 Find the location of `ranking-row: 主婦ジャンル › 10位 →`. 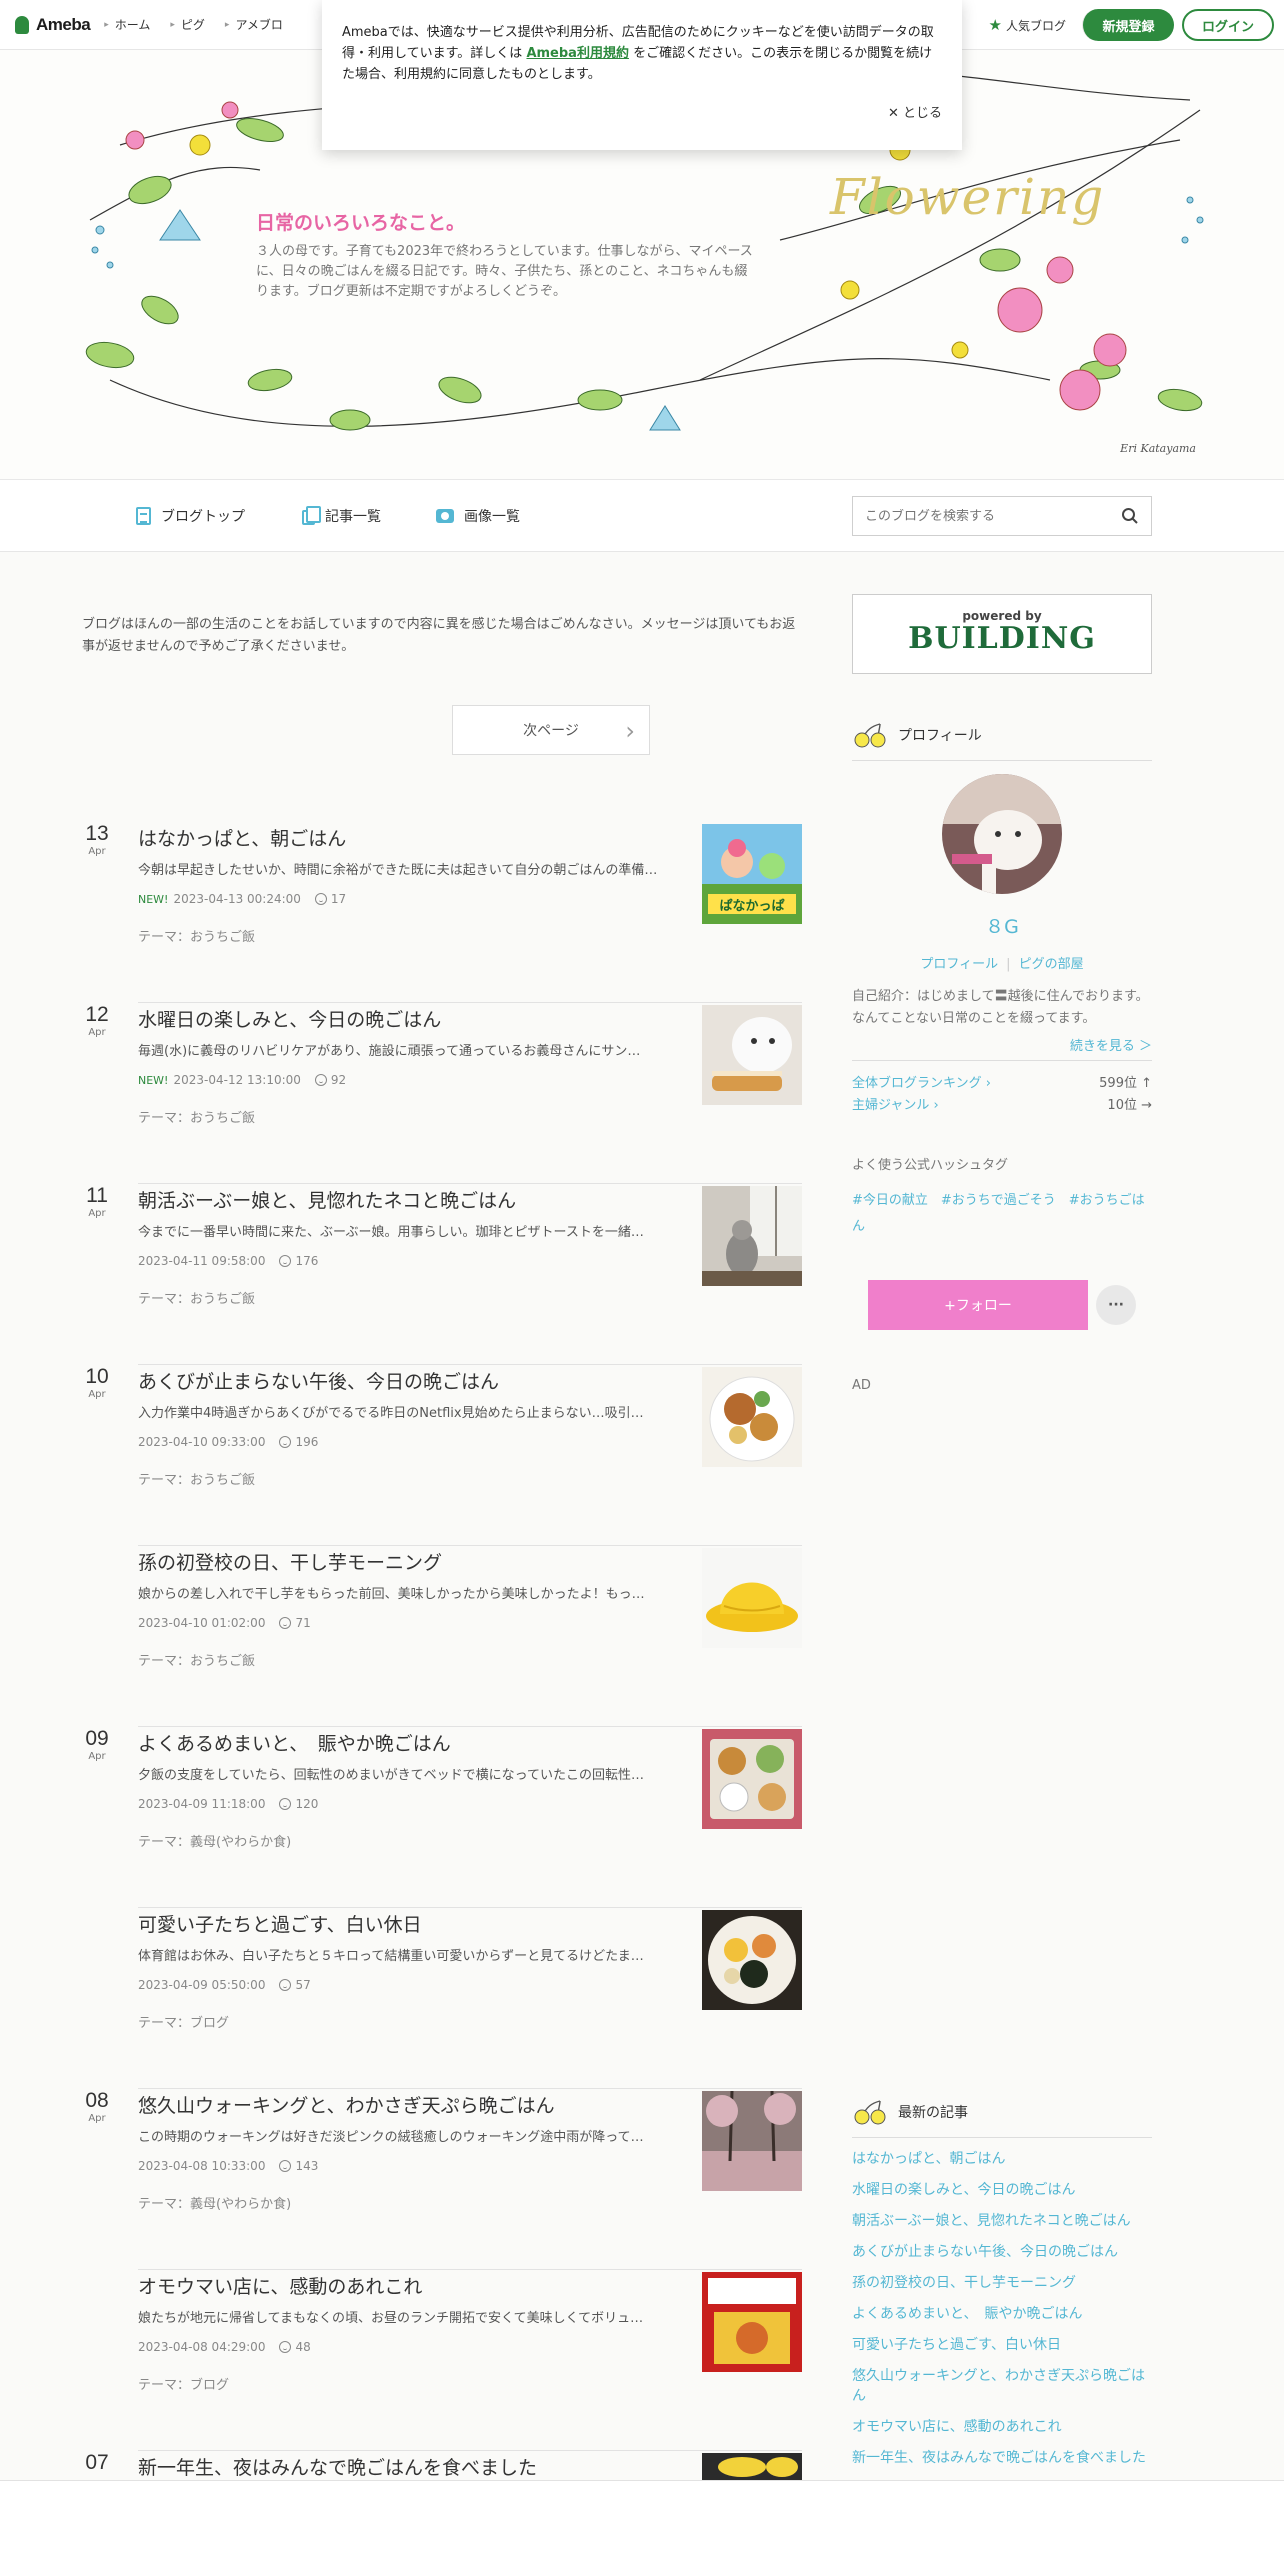

ranking-row: 主婦ジャンル › 10位 → is located at coordinates (1002, 1103).